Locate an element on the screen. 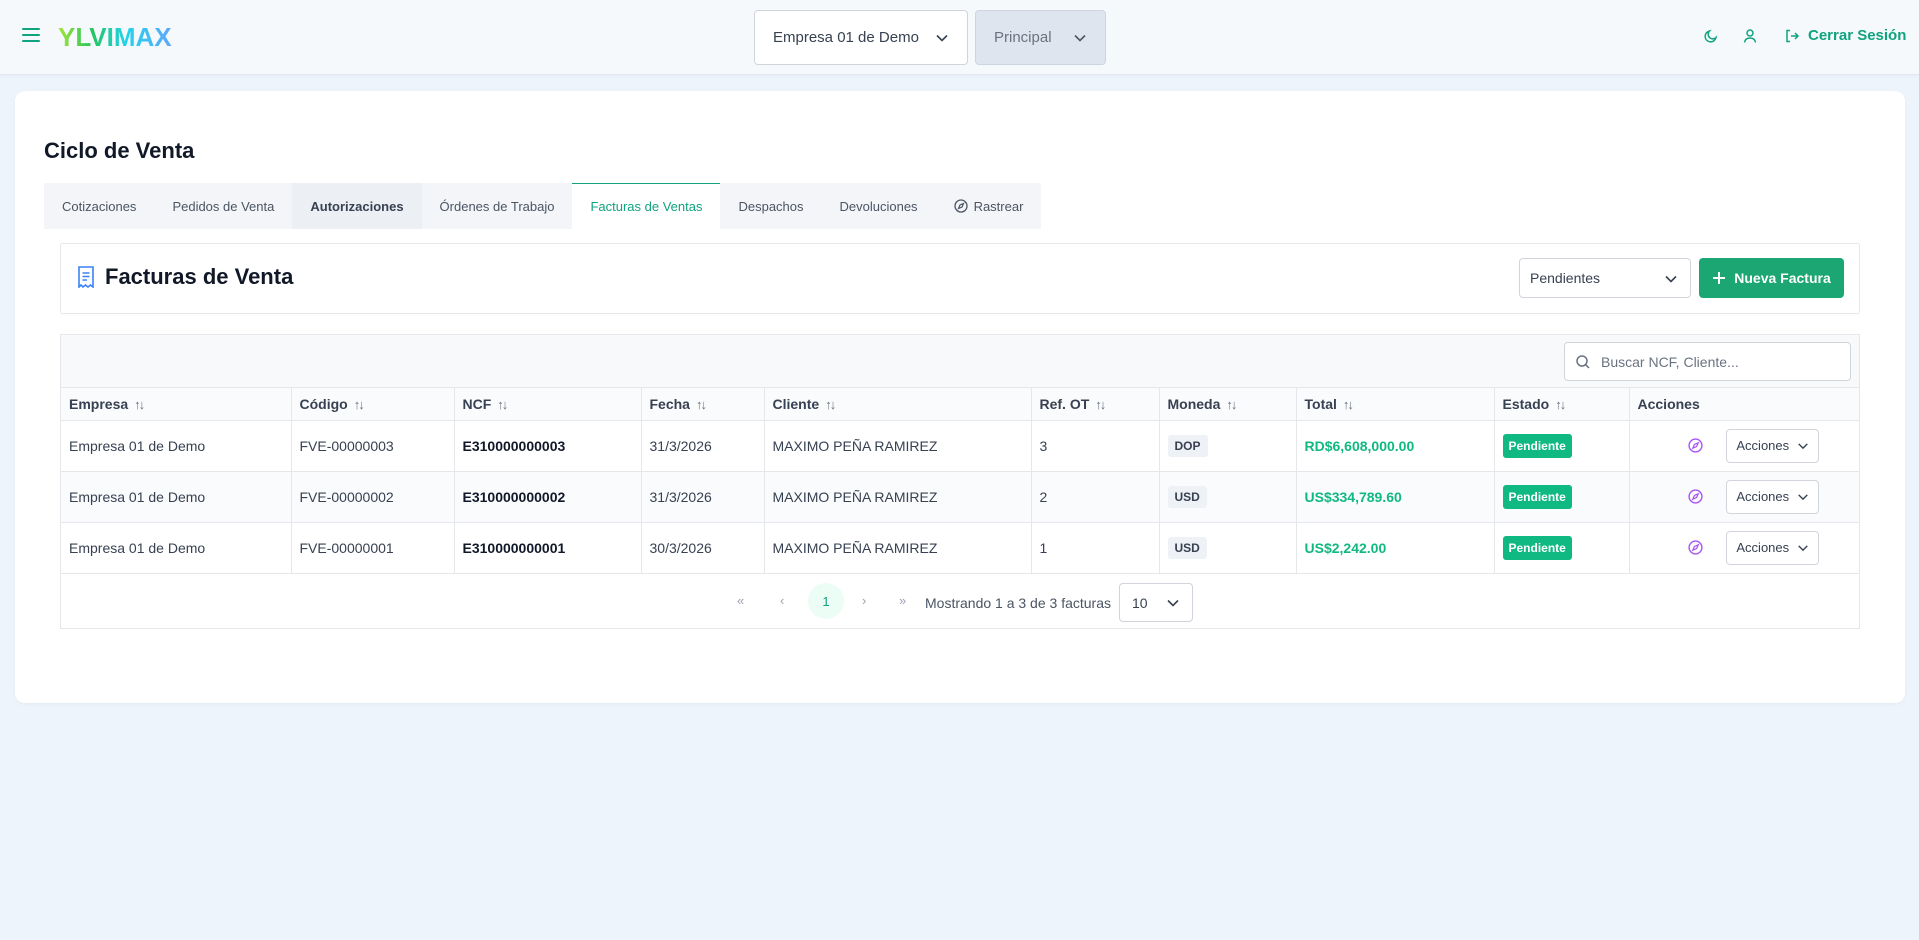 Image resolution: width=1919 pixels, height=940 pixels. tab-rastrear: Rastrear is located at coordinates (989, 206).